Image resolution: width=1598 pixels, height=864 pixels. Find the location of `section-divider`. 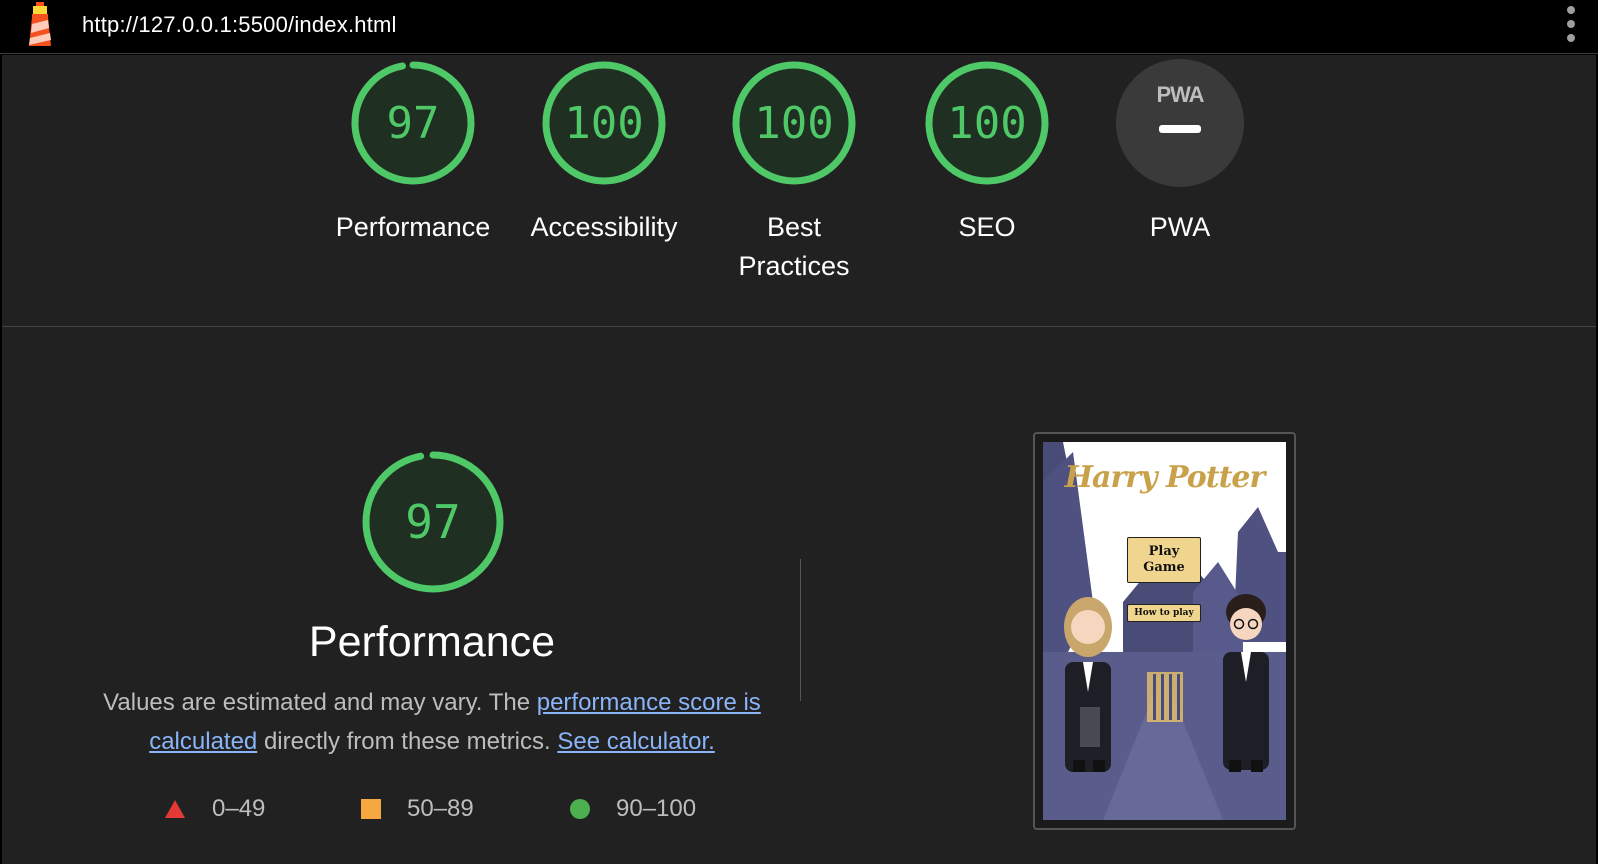

section-divider is located at coordinates (800, 630).